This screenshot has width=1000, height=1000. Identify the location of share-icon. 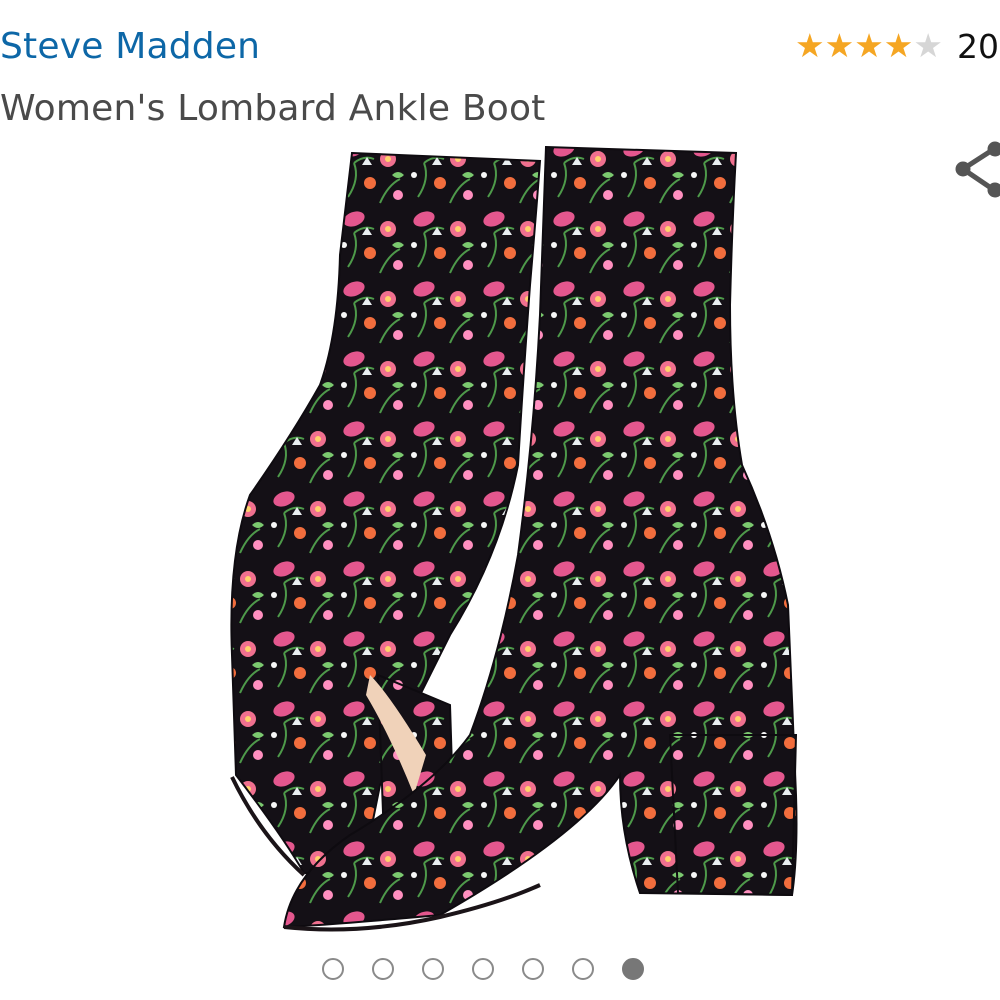
(977, 169).